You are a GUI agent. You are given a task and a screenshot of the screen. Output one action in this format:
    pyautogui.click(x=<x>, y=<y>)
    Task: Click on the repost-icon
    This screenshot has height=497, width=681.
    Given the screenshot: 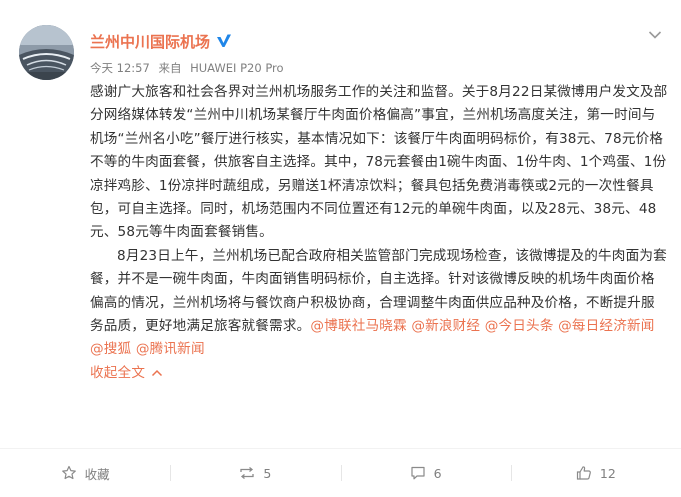 What is the action you would take?
    pyautogui.click(x=247, y=473)
    